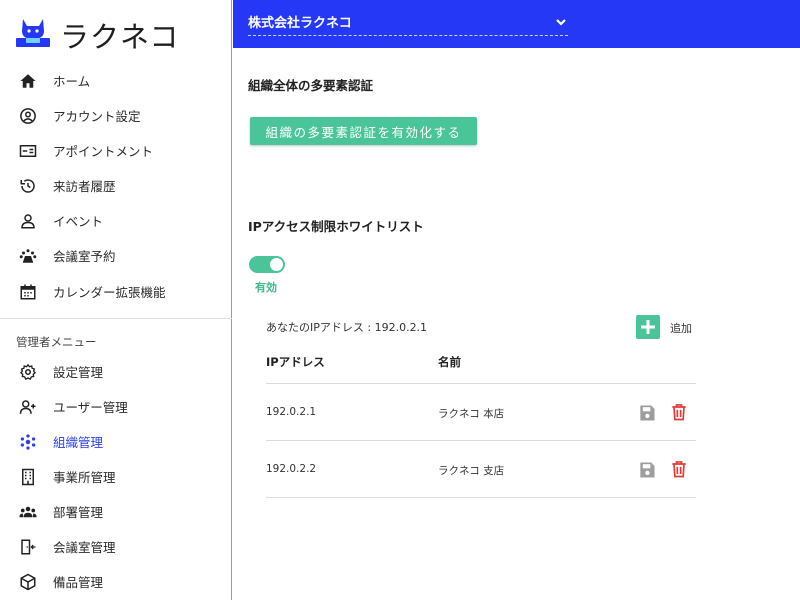  I want to click on nav-label: 部署管理, so click(78, 512).